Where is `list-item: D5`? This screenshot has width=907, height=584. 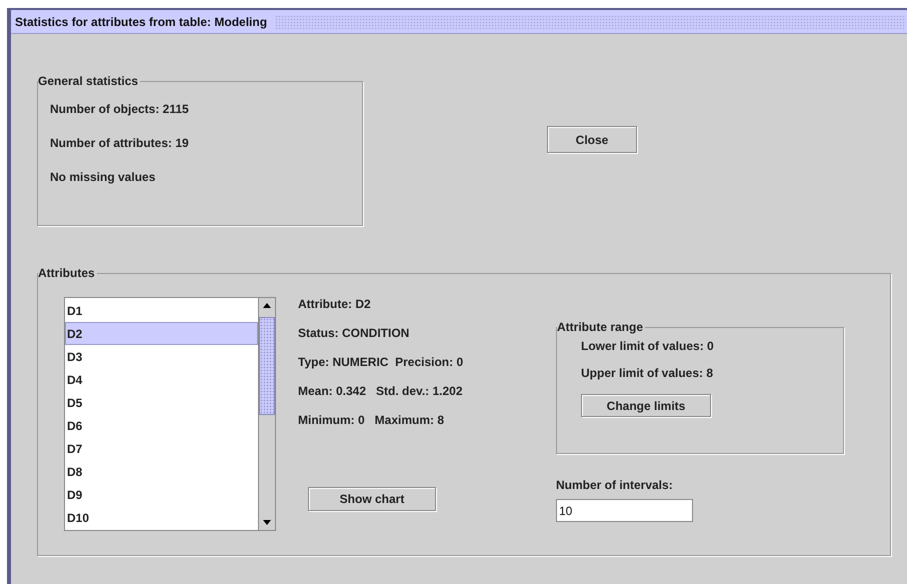
list-item: D5 is located at coordinates (161, 402).